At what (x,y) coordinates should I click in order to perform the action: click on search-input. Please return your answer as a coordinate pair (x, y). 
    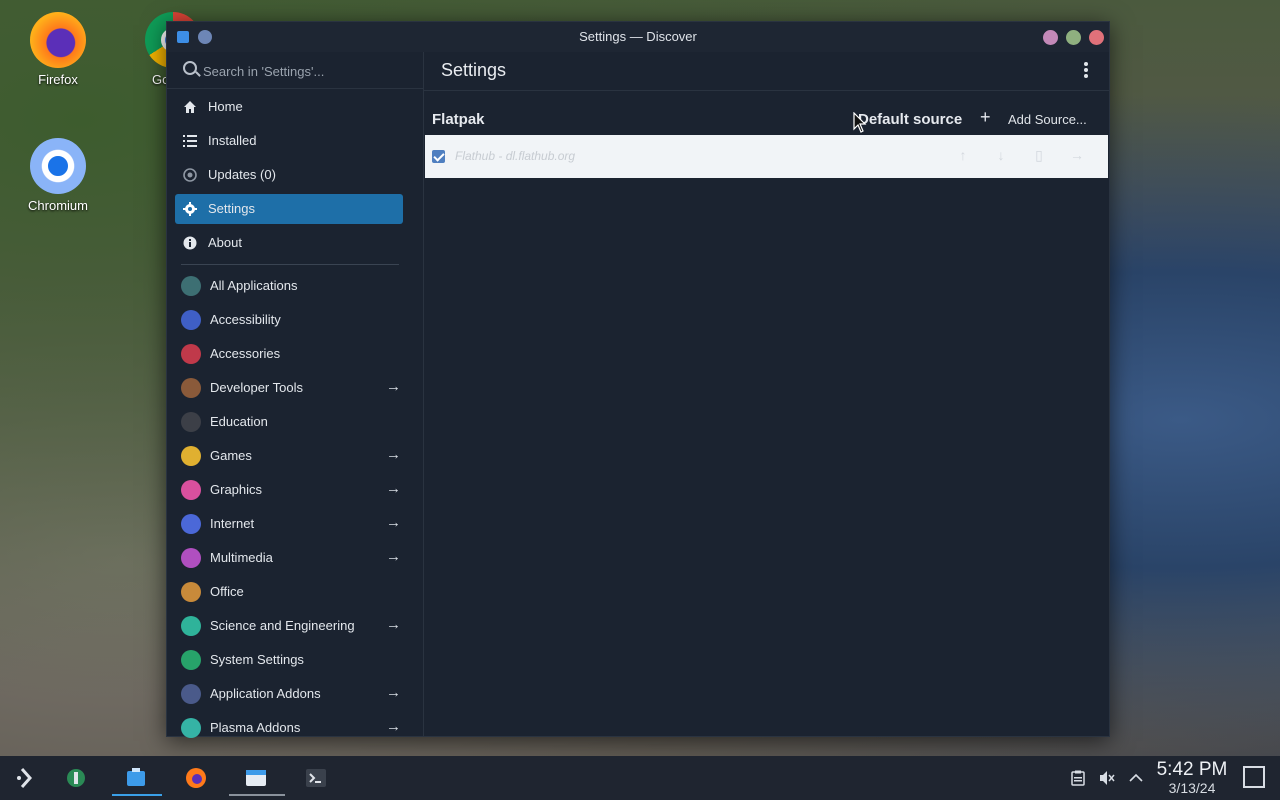
    Looking at the image, I should click on (308, 71).